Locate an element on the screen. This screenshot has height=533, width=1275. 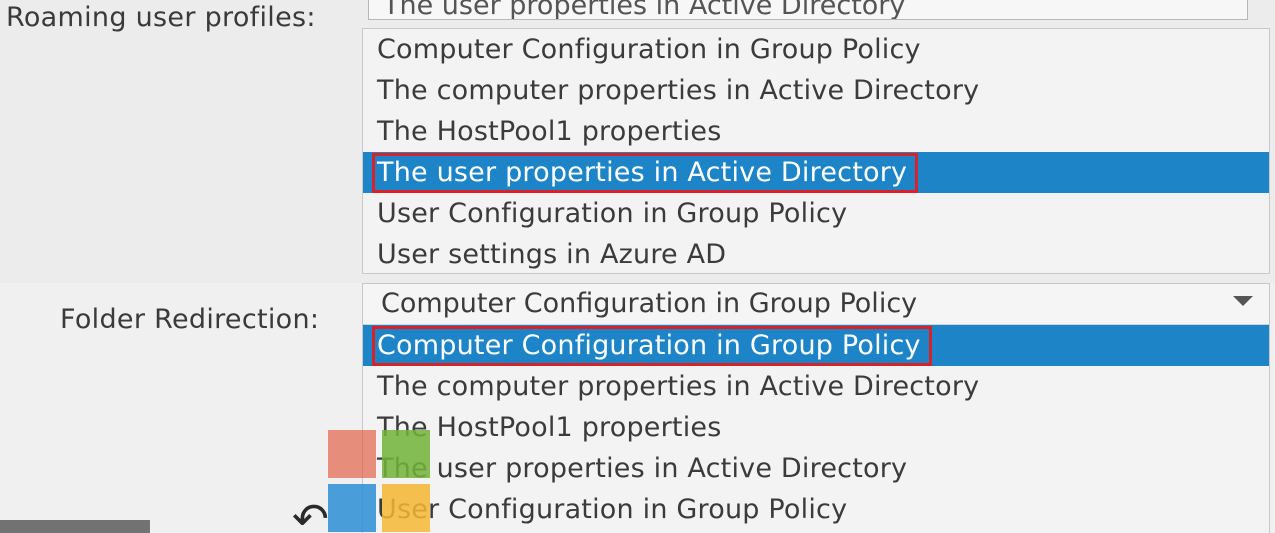
folder-redirection-current-text: Computer Configuration in Group Policy is located at coordinates (649, 303).